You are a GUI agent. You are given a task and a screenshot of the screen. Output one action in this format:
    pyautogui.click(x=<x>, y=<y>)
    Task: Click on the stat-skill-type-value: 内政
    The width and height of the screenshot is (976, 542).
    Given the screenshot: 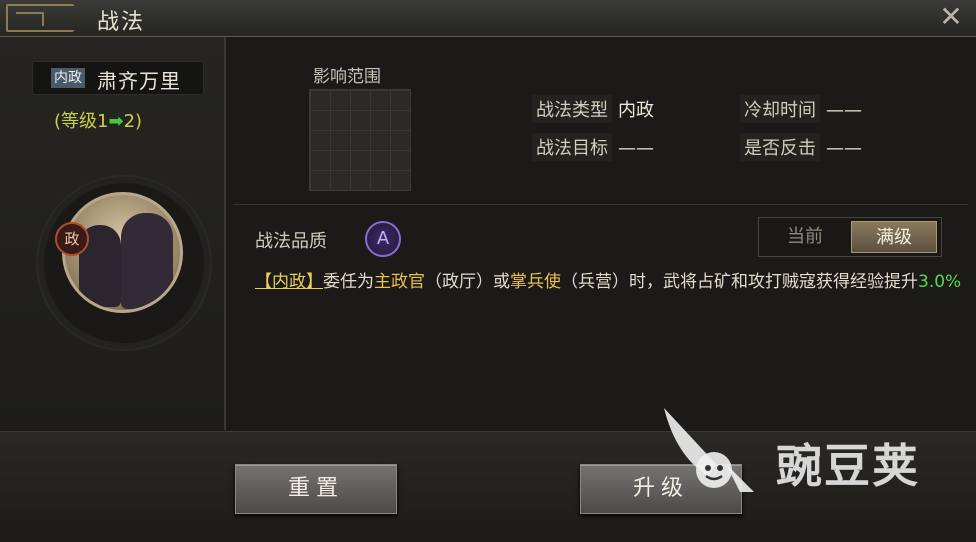 What is the action you would take?
    pyautogui.click(x=636, y=110)
    